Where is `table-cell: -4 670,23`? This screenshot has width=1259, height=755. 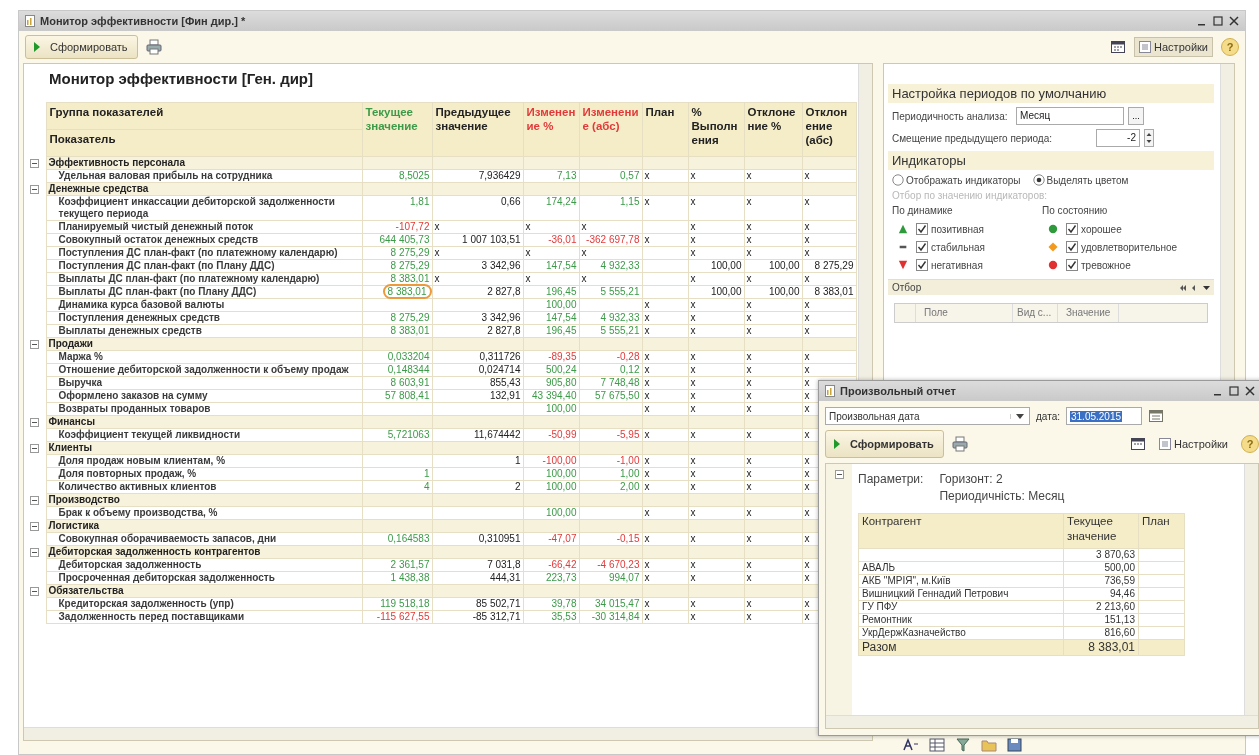
table-cell: -4 670,23 is located at coordinates (618, 564).